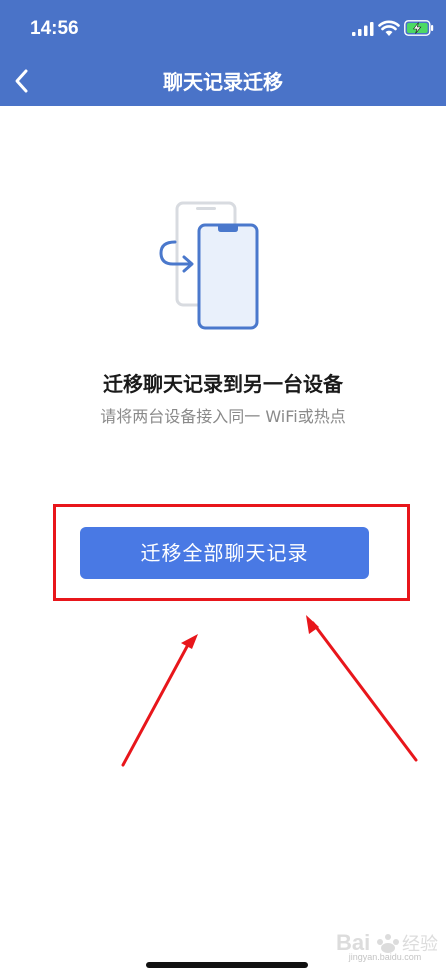  What do you see at coordinates (419, 28) in the screenshot?
I see `battery-charging-icon` at bounding box center [419, 28].